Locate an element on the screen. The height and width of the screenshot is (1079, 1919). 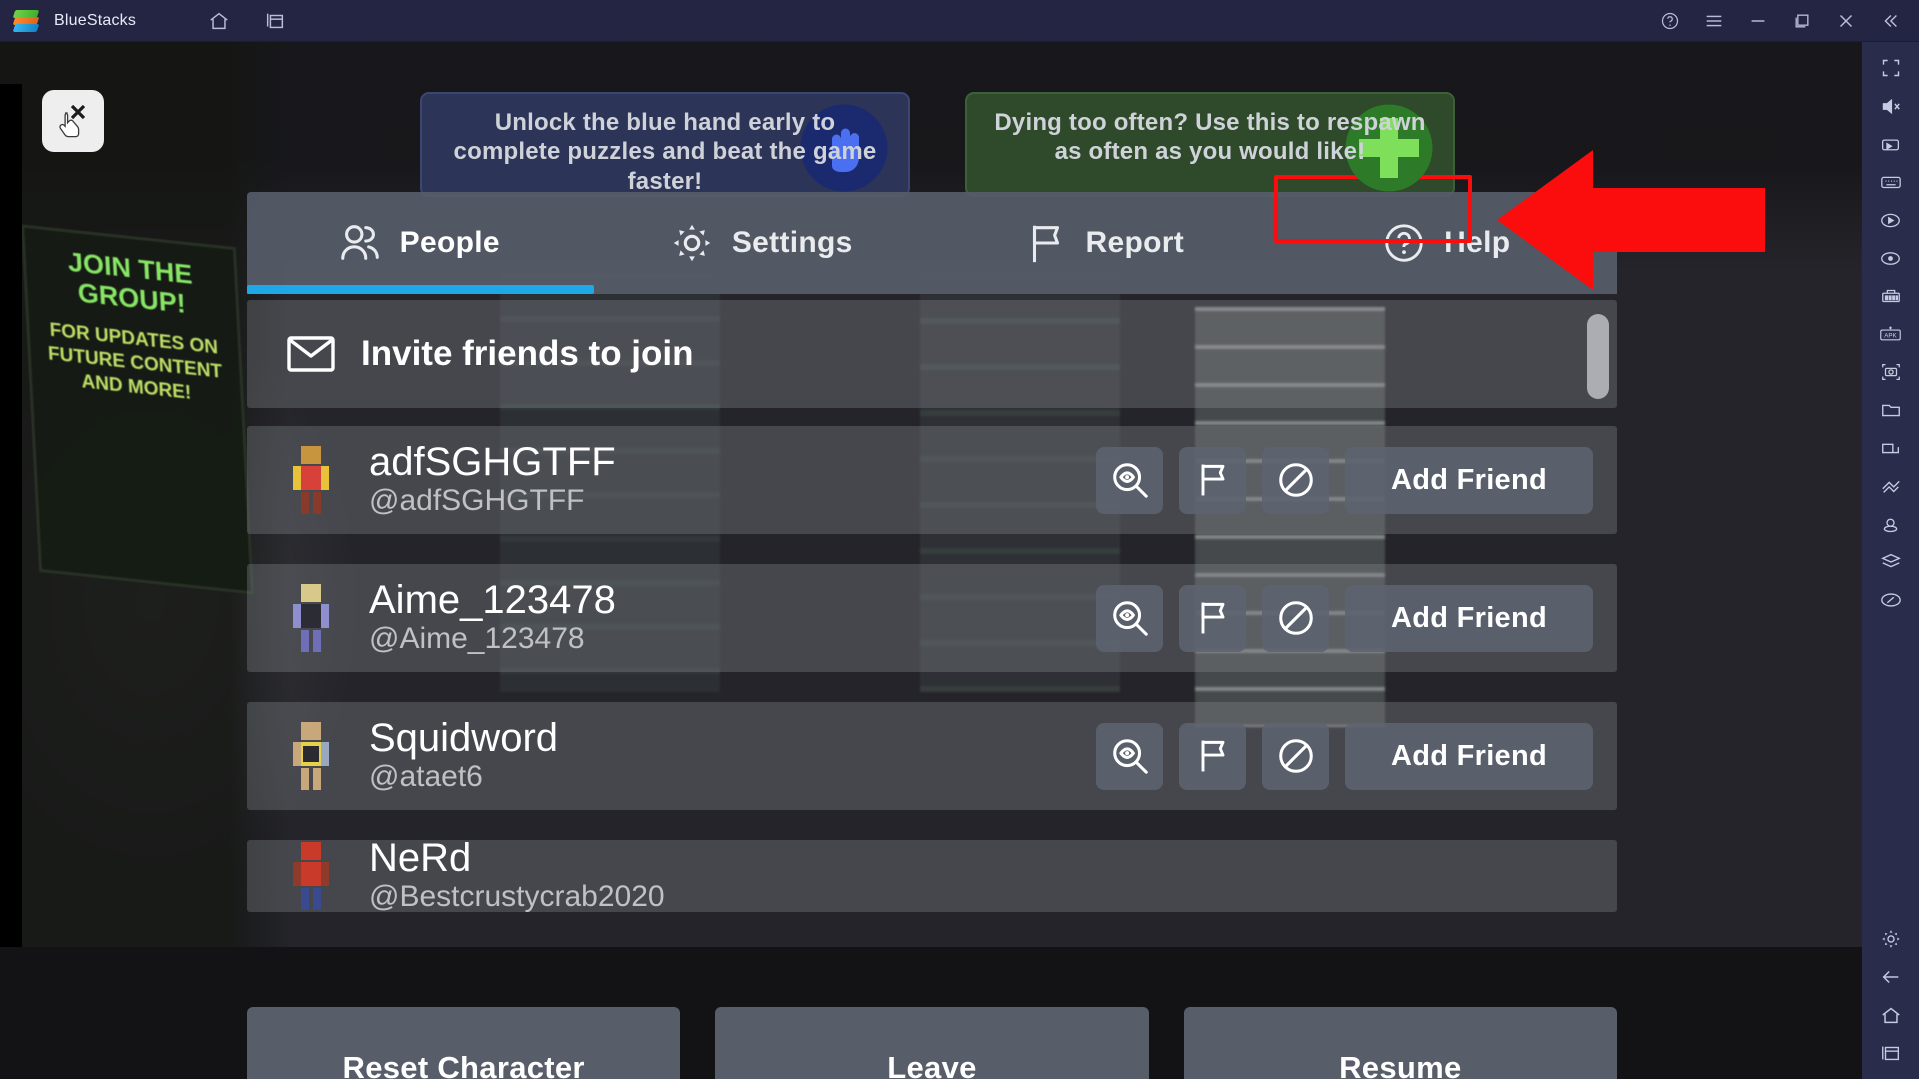
player-handle: @Bestcrustycrab2020 is located at coordinates (517, 895).